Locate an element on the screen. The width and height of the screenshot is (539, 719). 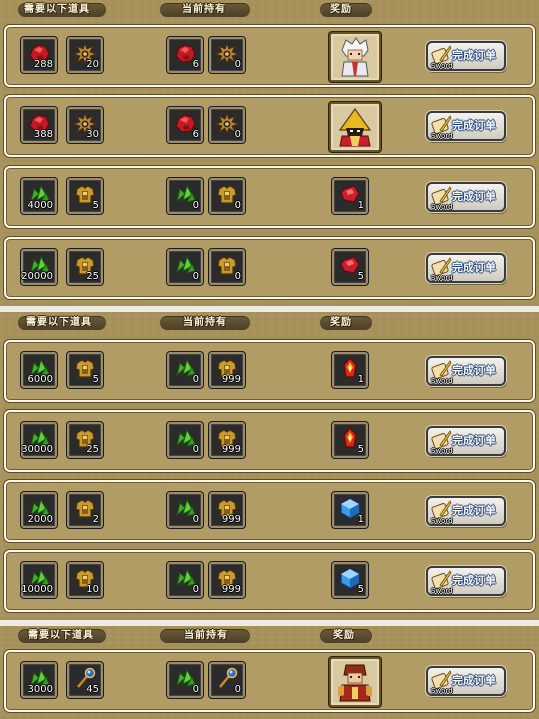
panel-header: 需要以下道具 当前持有 奖励 is located at coordinates (269, 323).